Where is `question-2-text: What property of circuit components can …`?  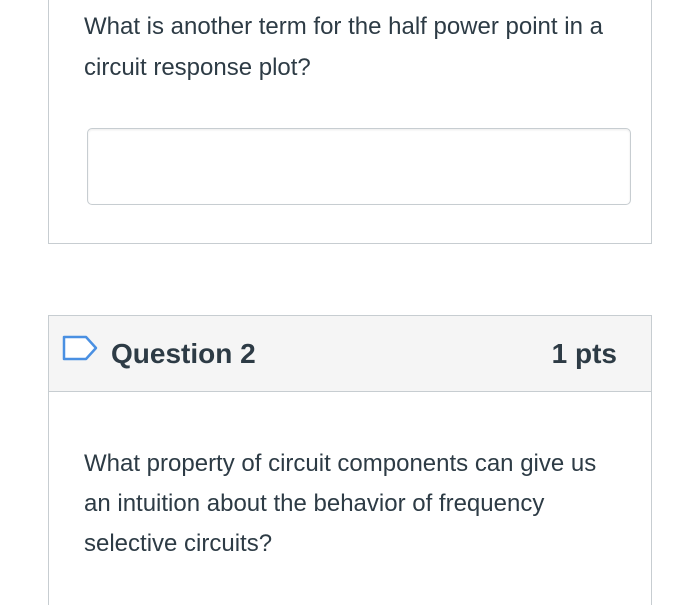 question-2-text: What property of circuit components can … is located at coordinates (340, 503).